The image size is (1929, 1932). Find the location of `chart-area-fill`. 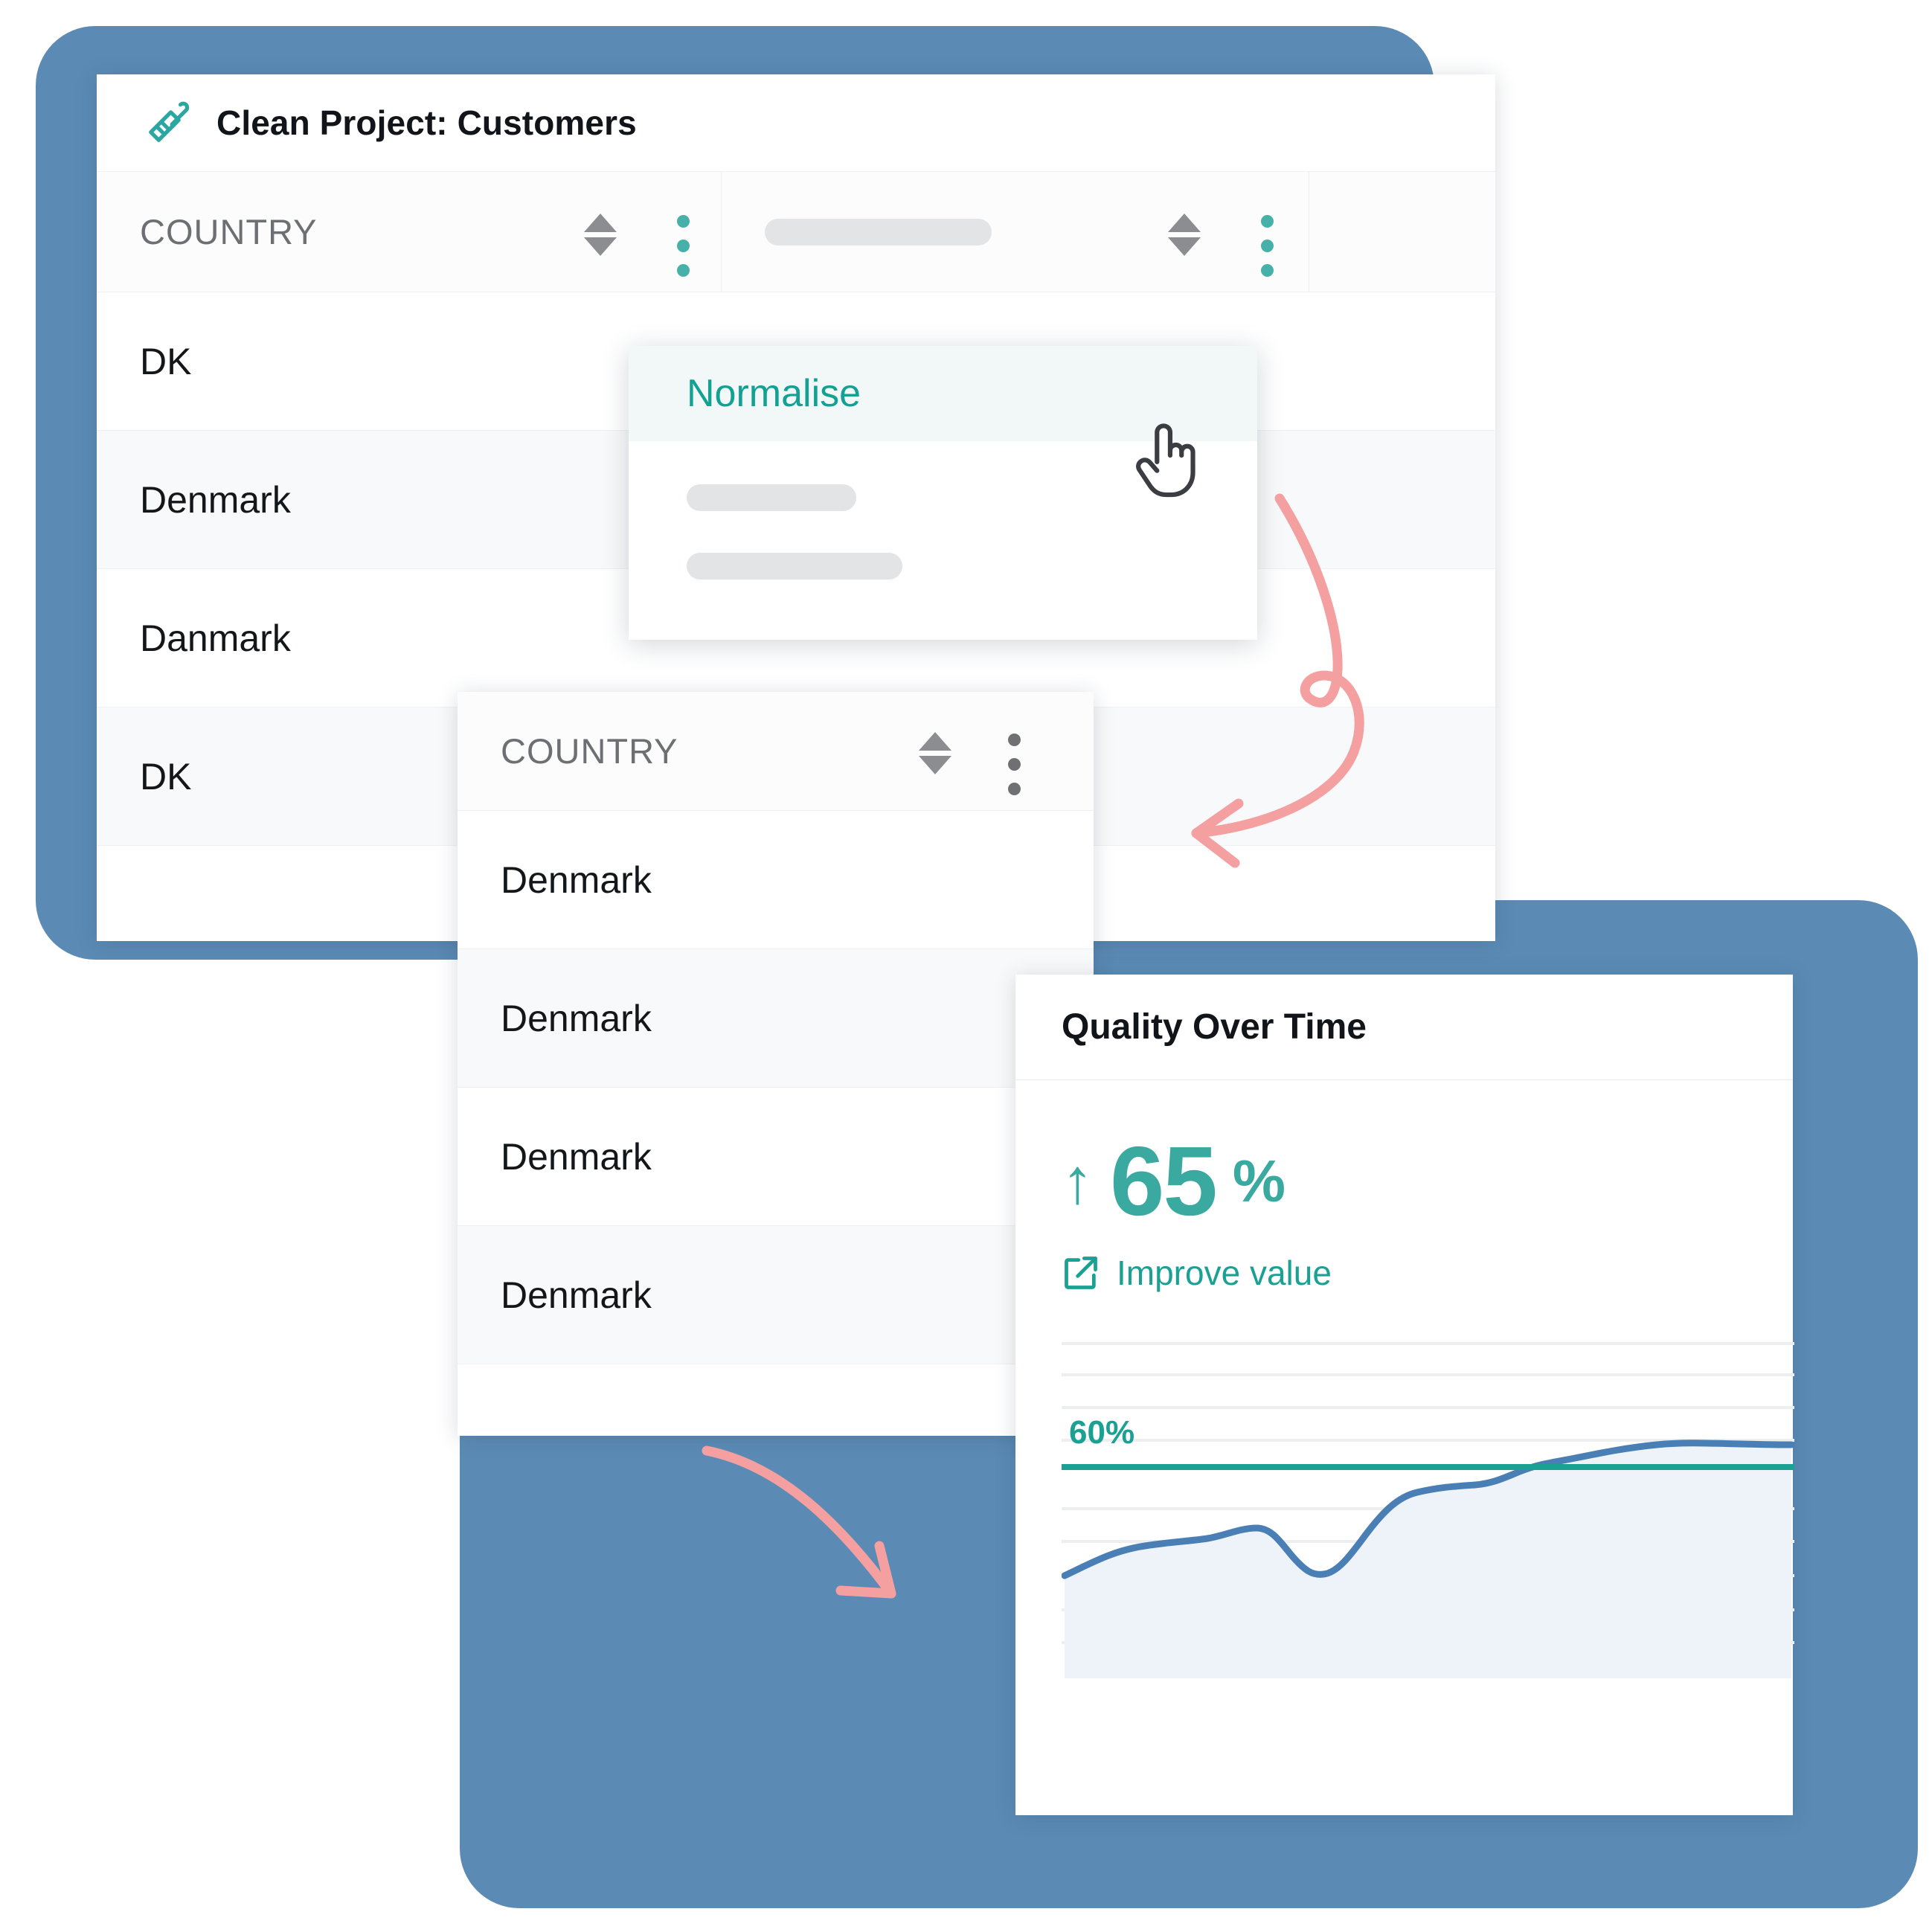

chart-area-fill is located at coordinates (1428, 1560).